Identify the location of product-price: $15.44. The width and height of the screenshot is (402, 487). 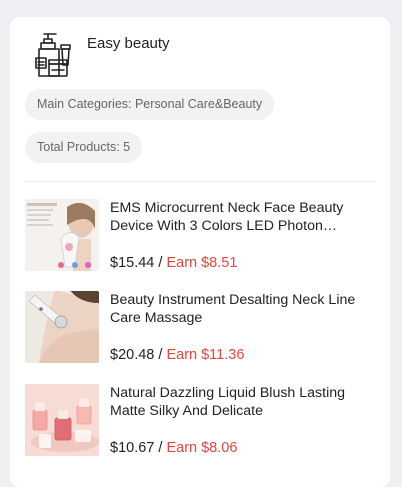
(132, 263).